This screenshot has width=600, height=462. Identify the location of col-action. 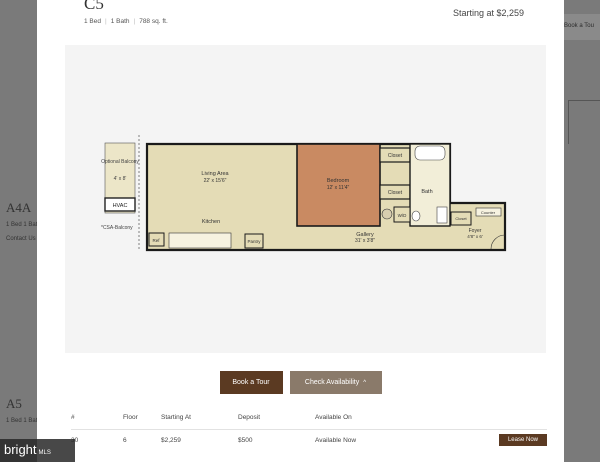
(518, 421).